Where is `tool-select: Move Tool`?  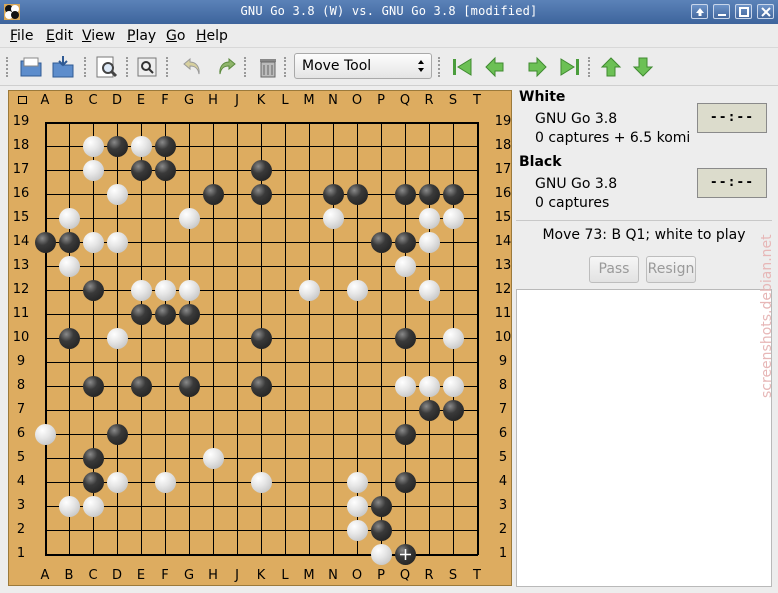 tool-select: Move Tool is located at coordinates (363, 66).